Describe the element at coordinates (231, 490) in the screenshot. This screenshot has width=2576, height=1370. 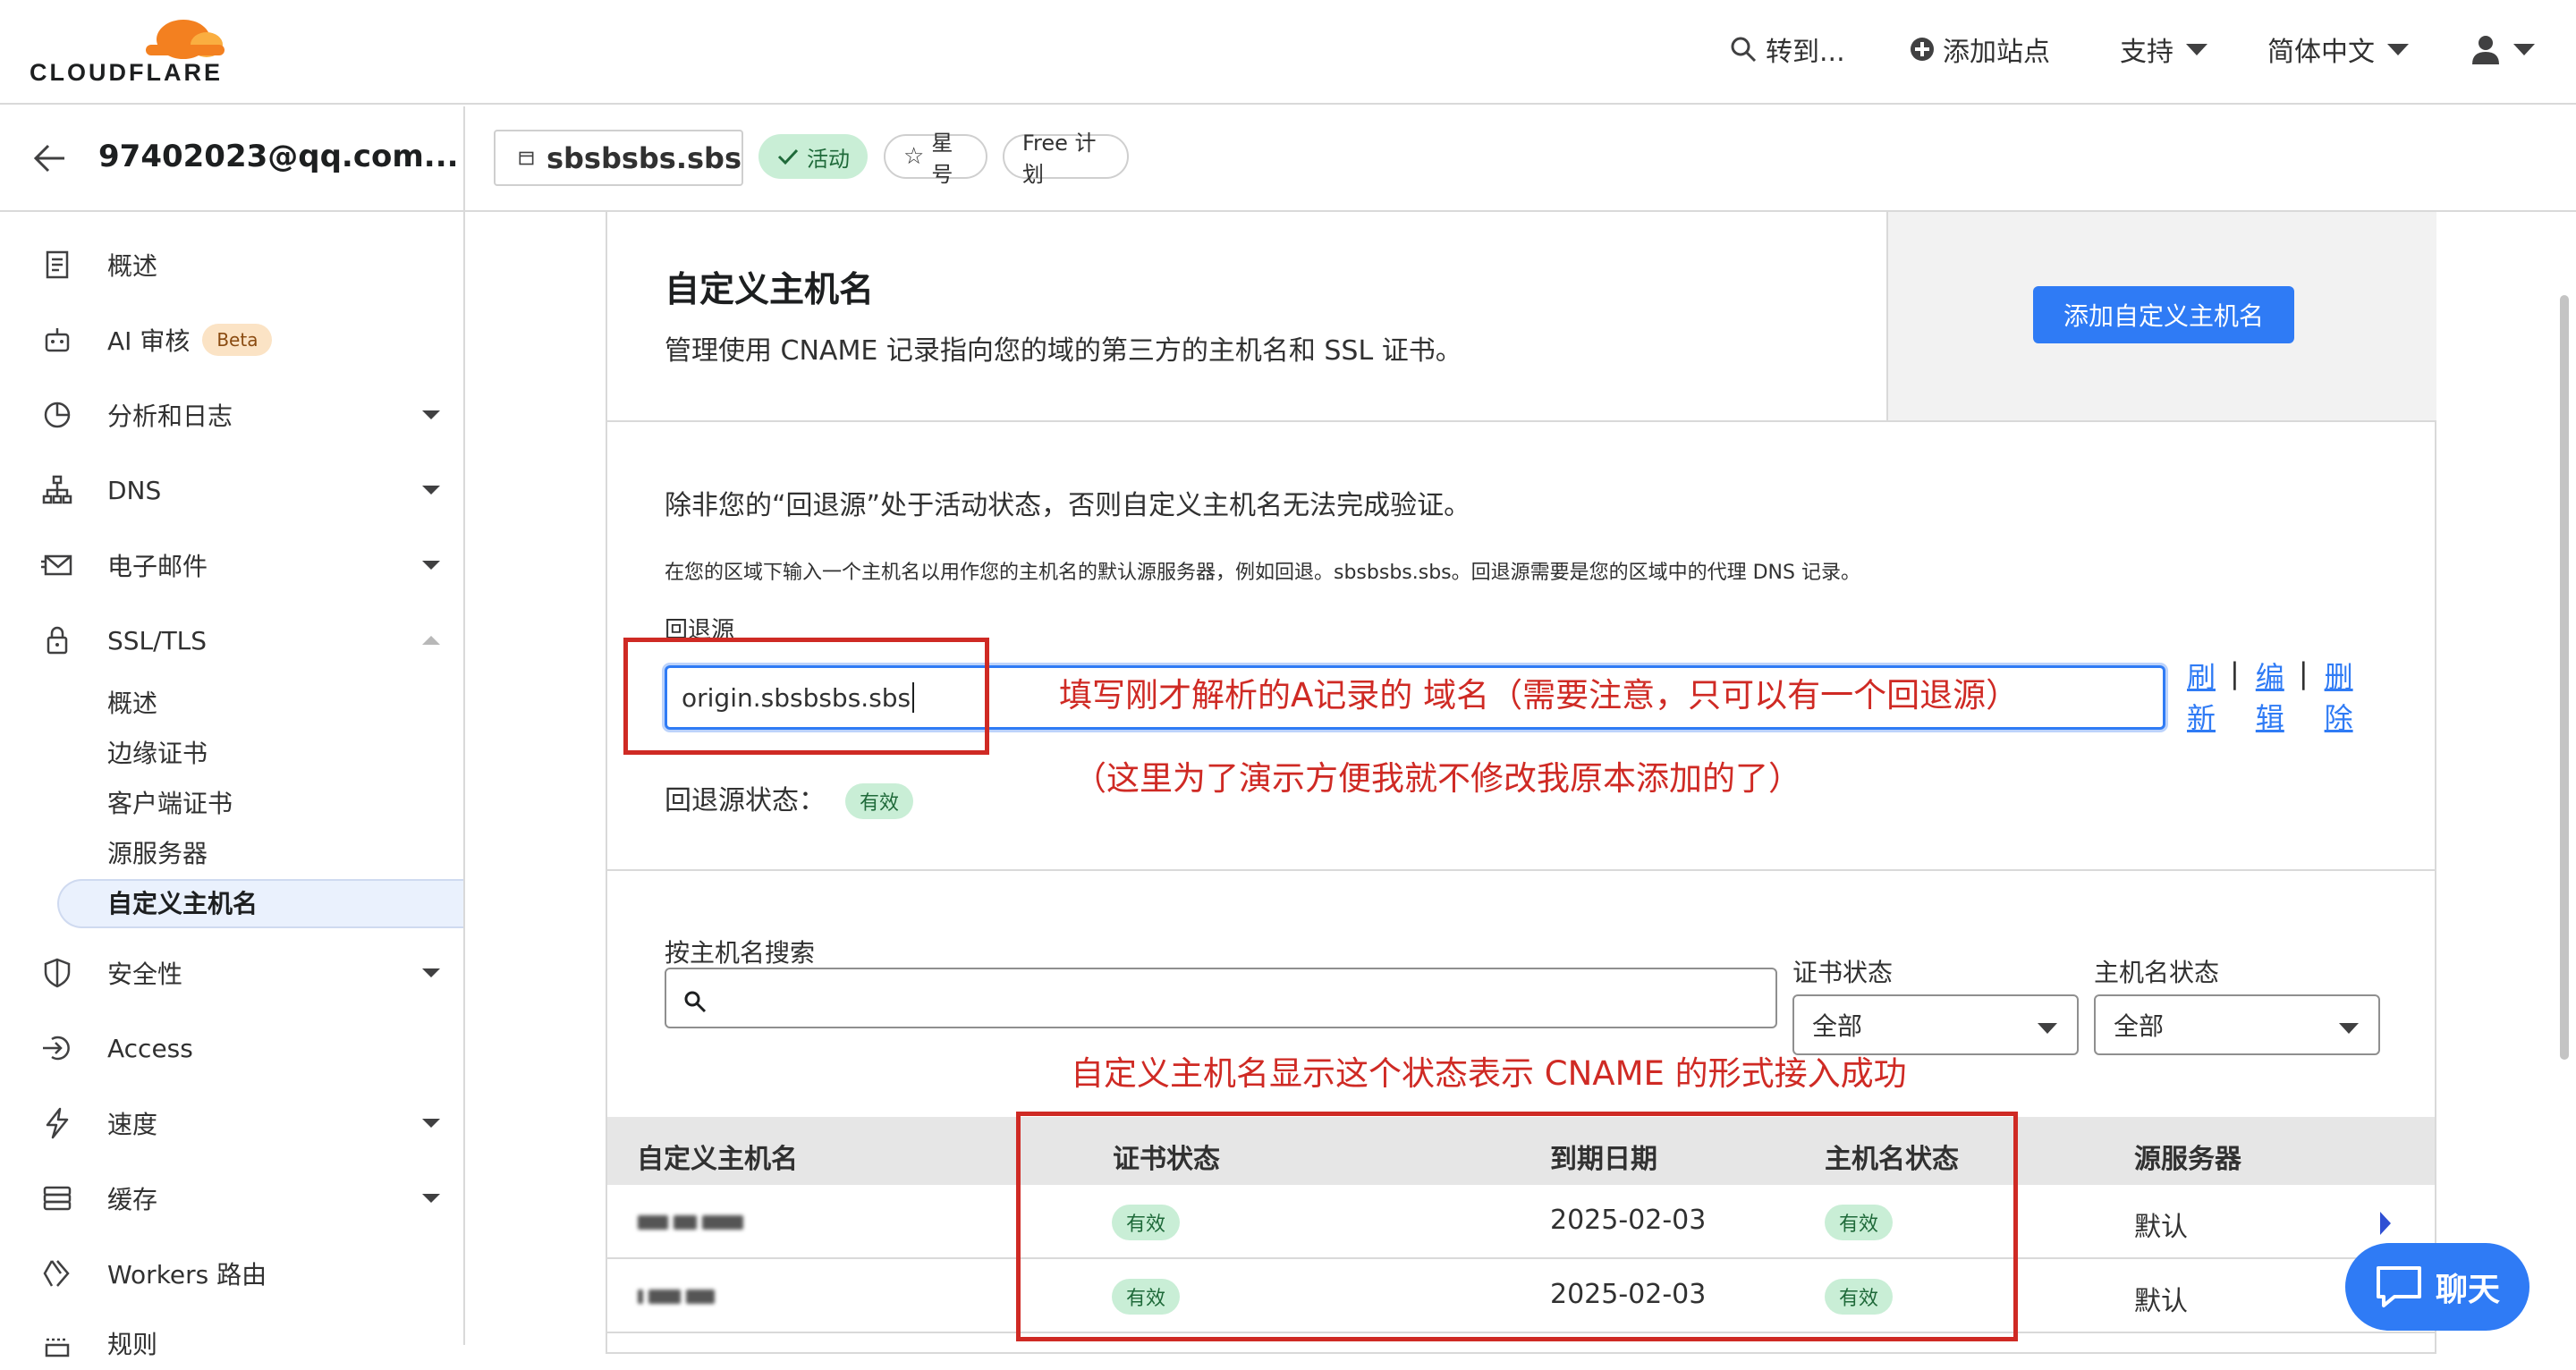
I see `sidebar-item-dns: DNS` at that location.